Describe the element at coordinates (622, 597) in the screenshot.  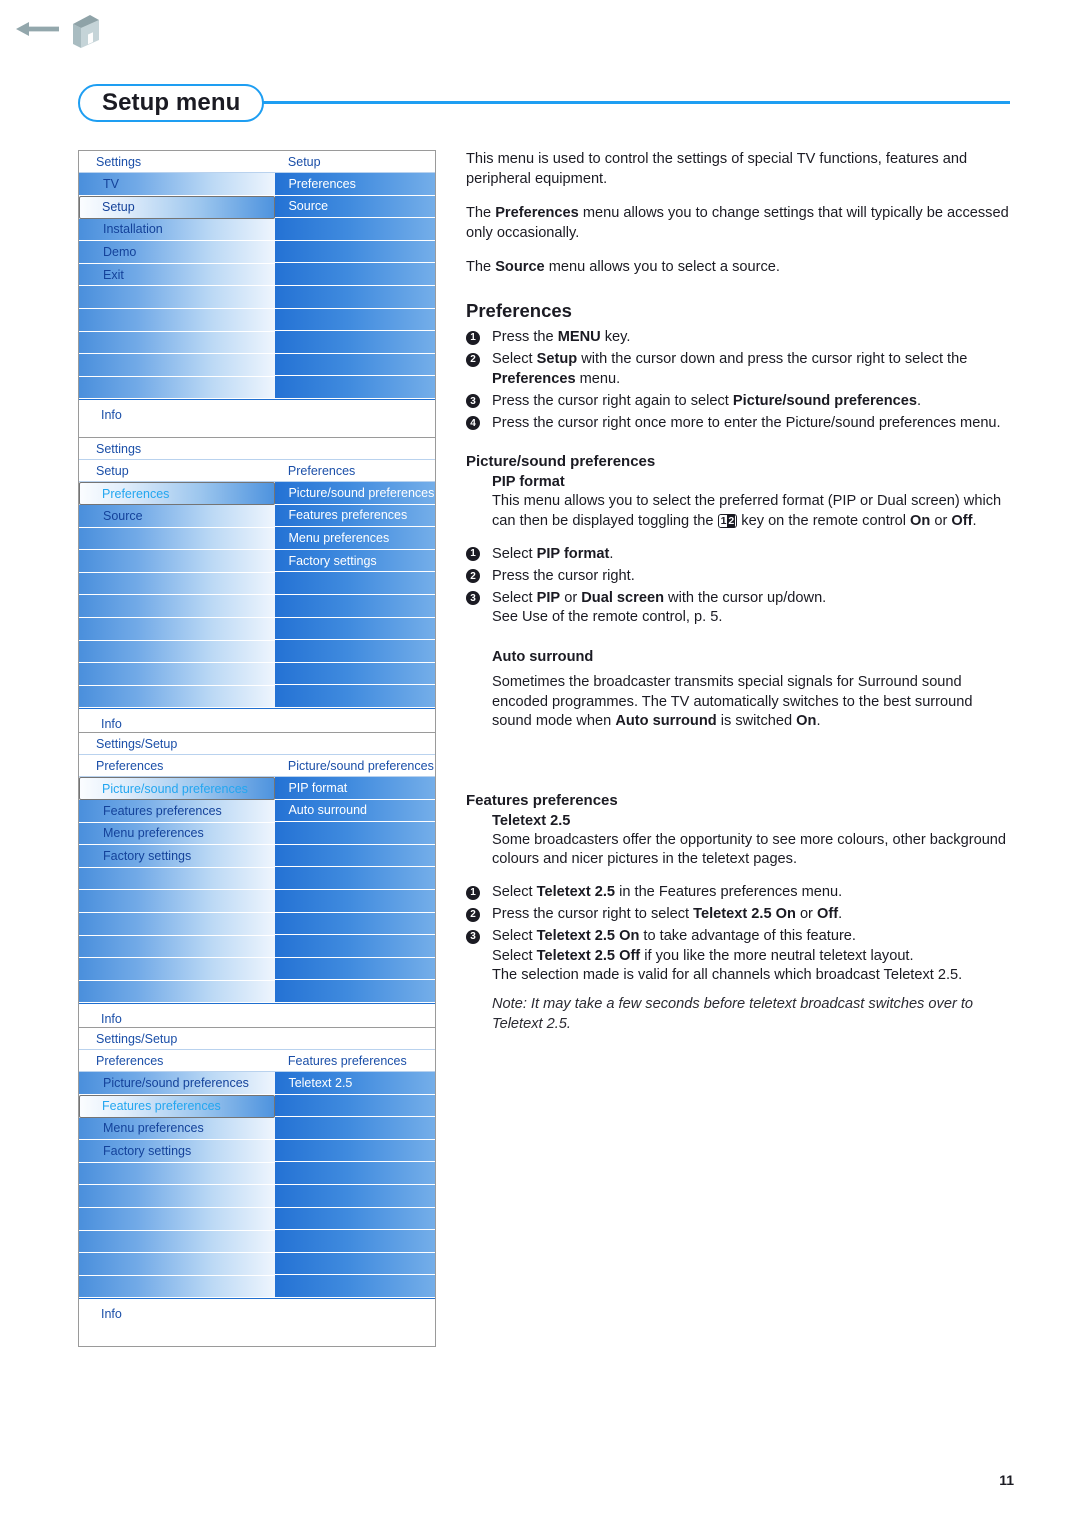
I see `text-bold-dual-screen: Dual screen` at that location.